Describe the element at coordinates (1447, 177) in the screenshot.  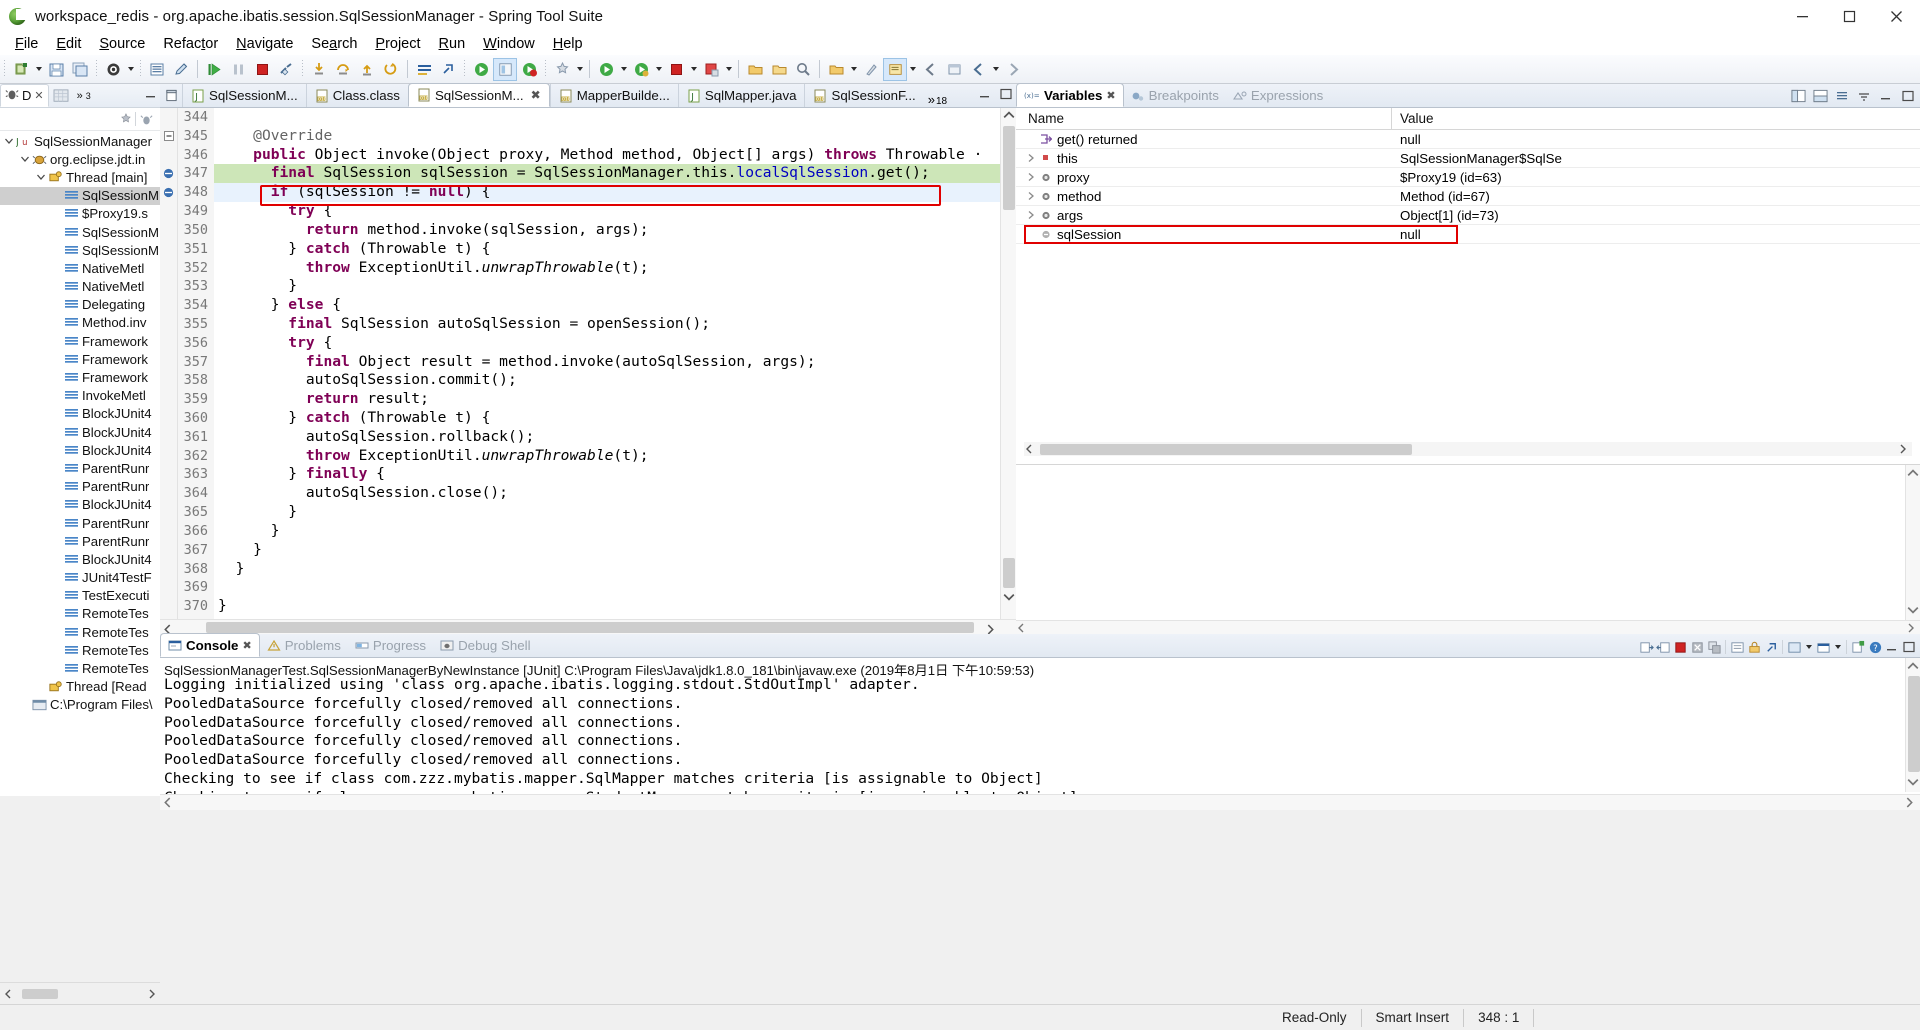
I see `variables-value: $Proxy19 (id=63)` at that location.